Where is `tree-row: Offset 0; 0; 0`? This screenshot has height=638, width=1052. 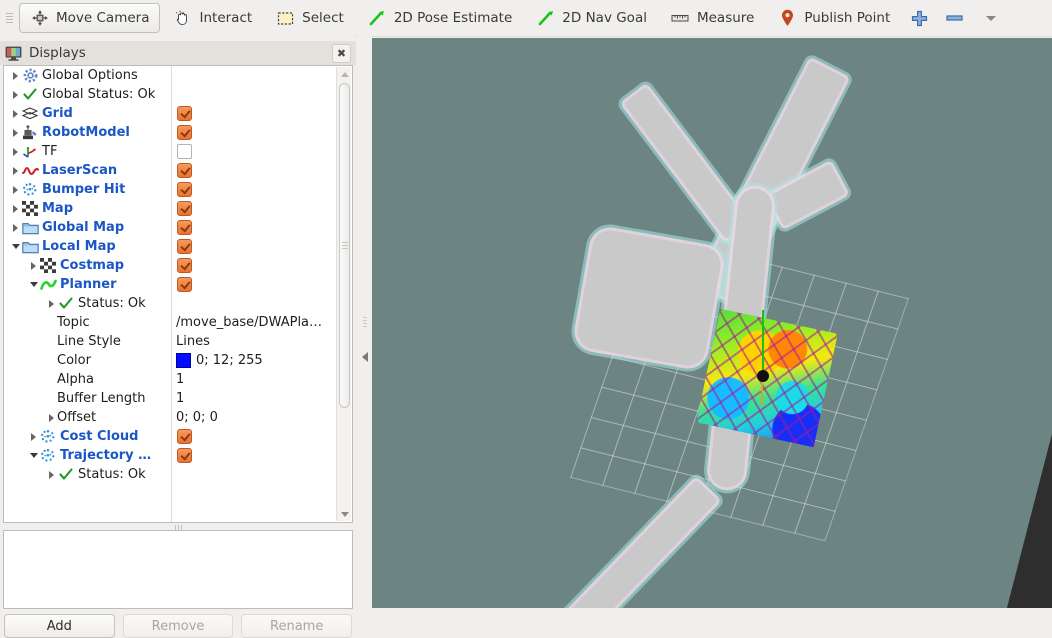 tree-row: Offset 0; 0; 0 is located at coordinates (170, 417).